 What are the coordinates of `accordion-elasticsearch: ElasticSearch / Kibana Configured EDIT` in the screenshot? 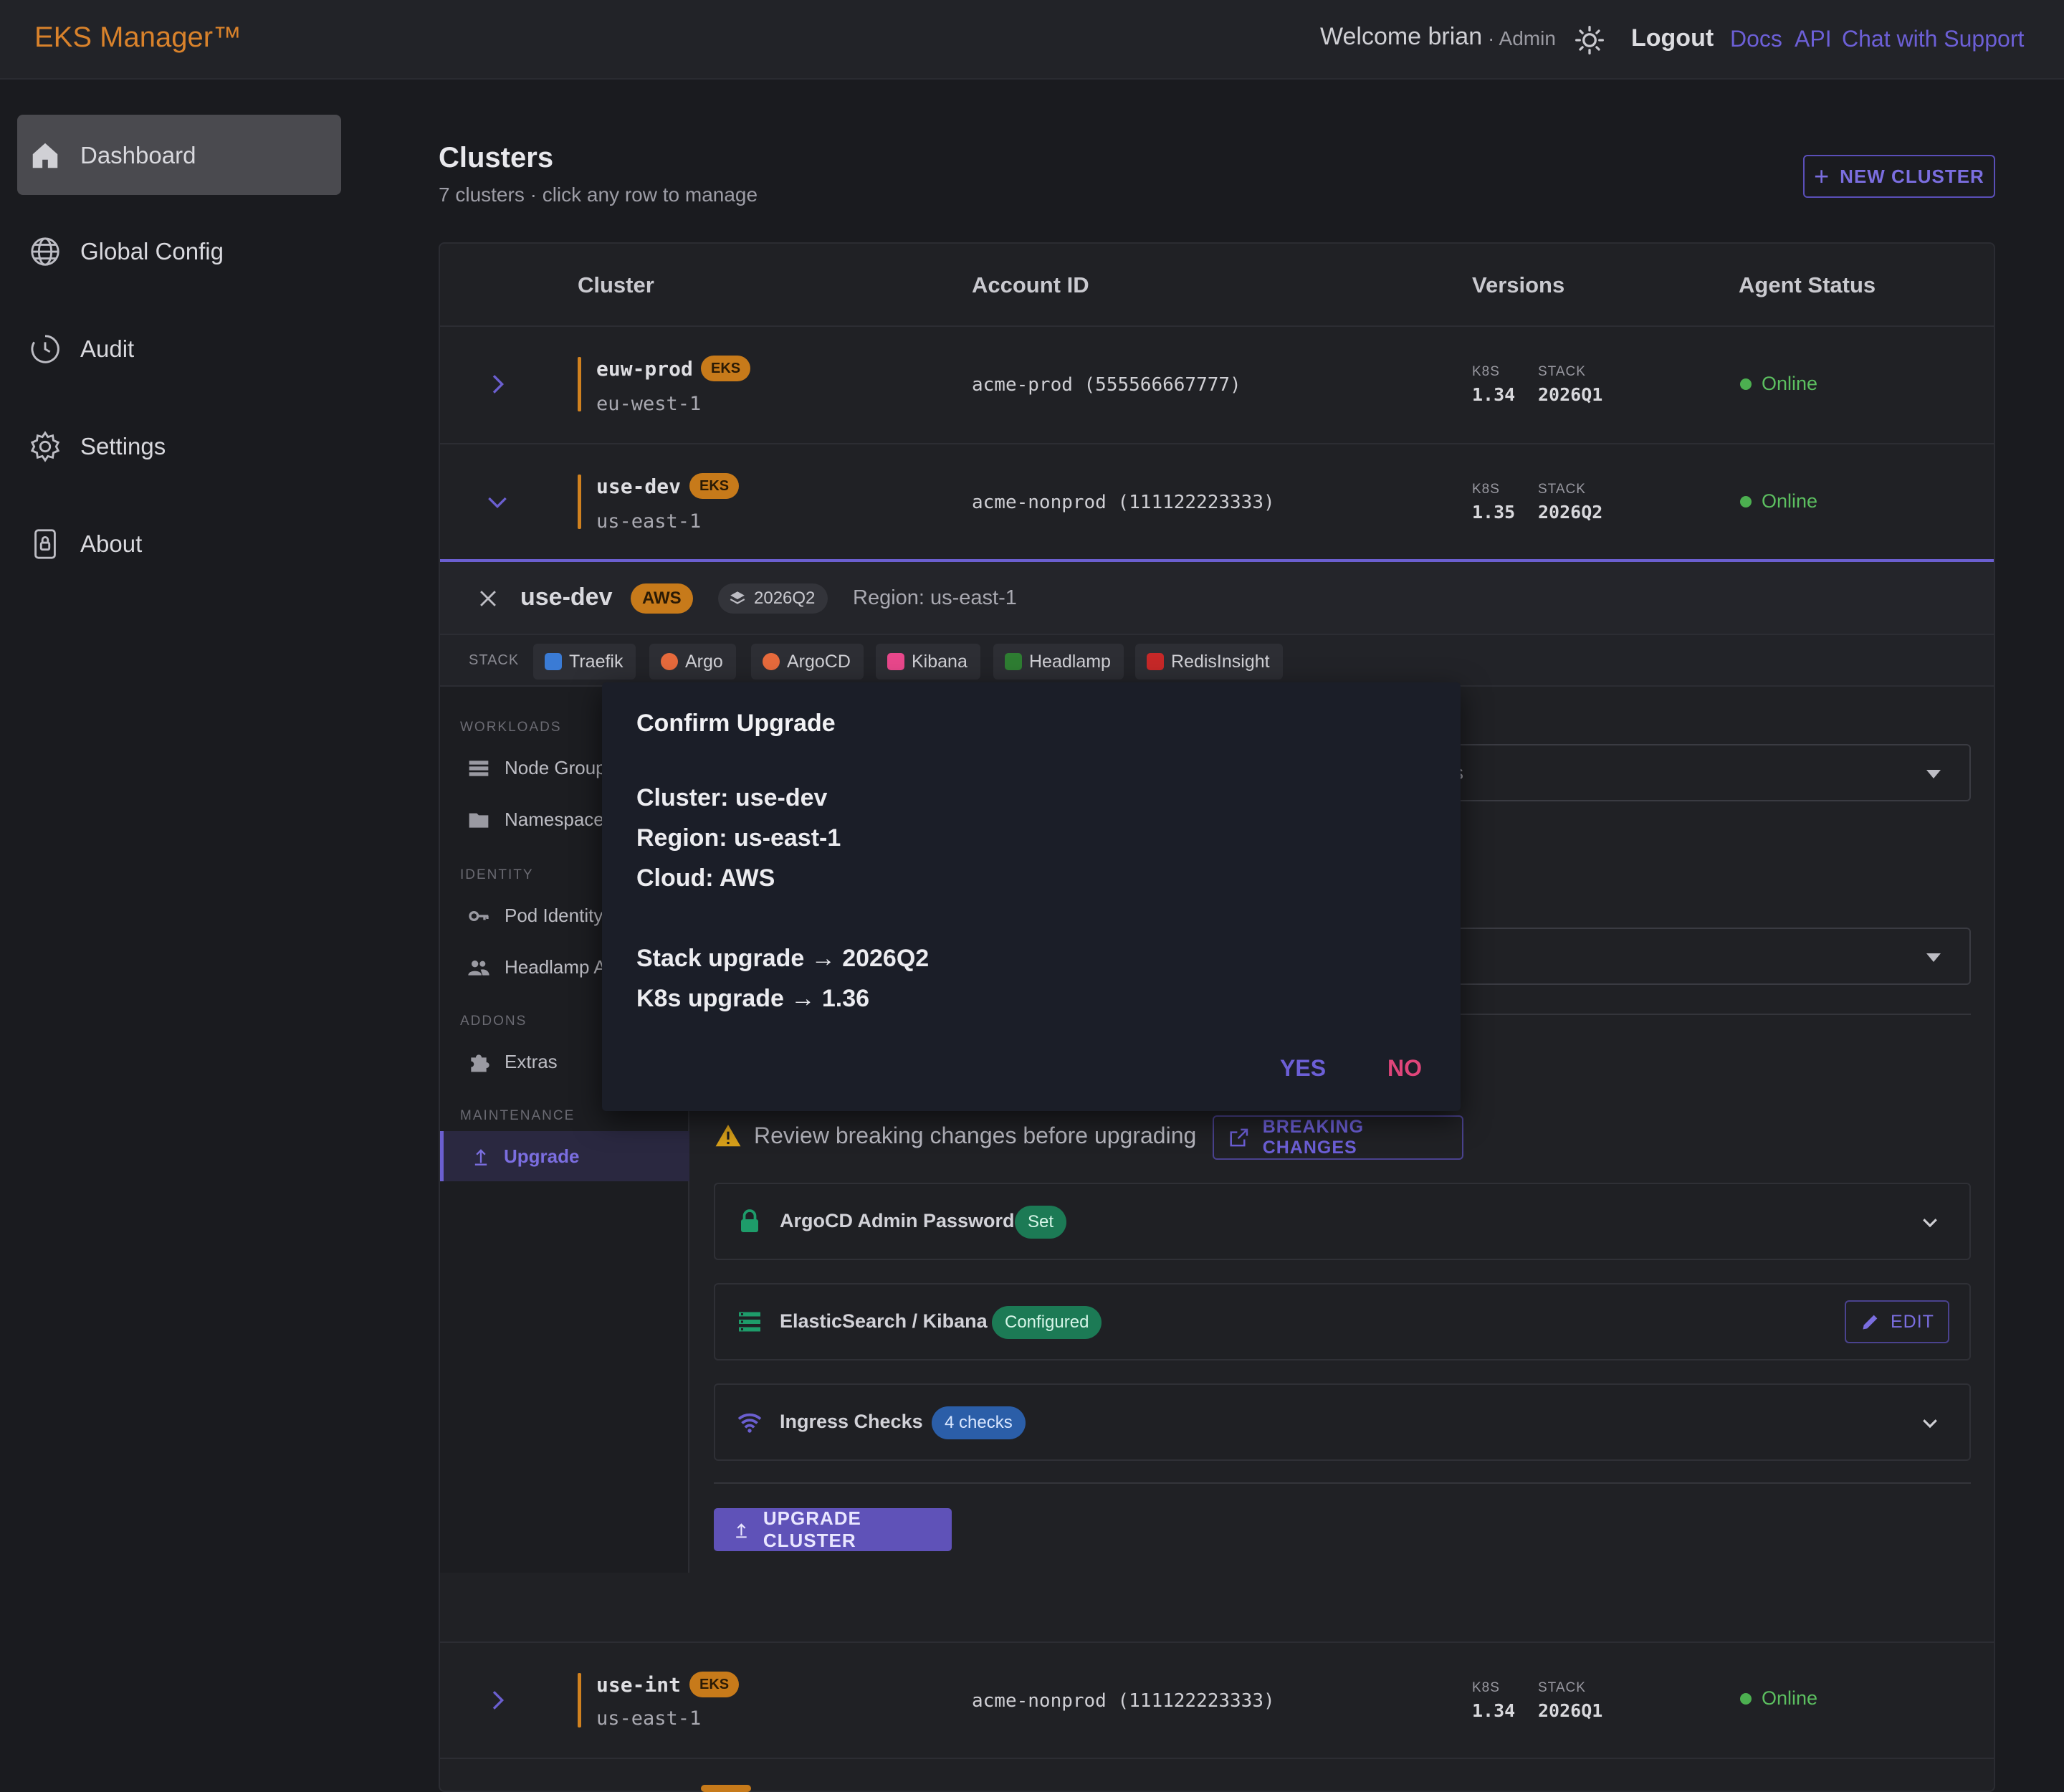 It's located at (1342, 1321).